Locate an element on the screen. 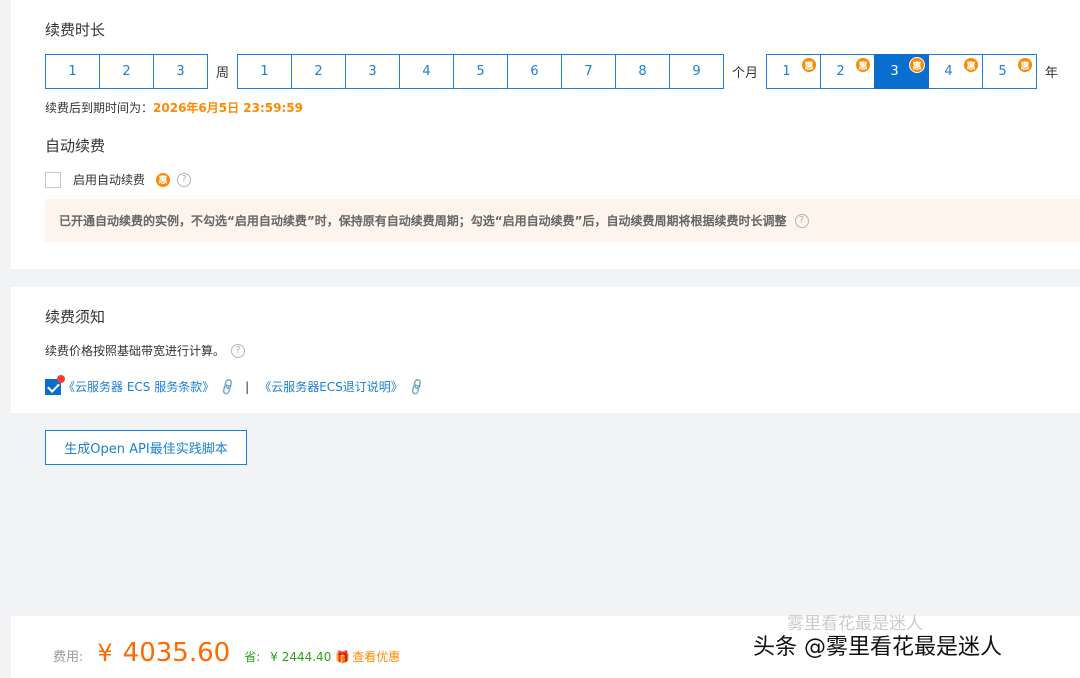 Image resolution: width=1080 pixels, height=678 pixels. expire-label: 续费后到期时间为： is located at coordinates (99, 108).